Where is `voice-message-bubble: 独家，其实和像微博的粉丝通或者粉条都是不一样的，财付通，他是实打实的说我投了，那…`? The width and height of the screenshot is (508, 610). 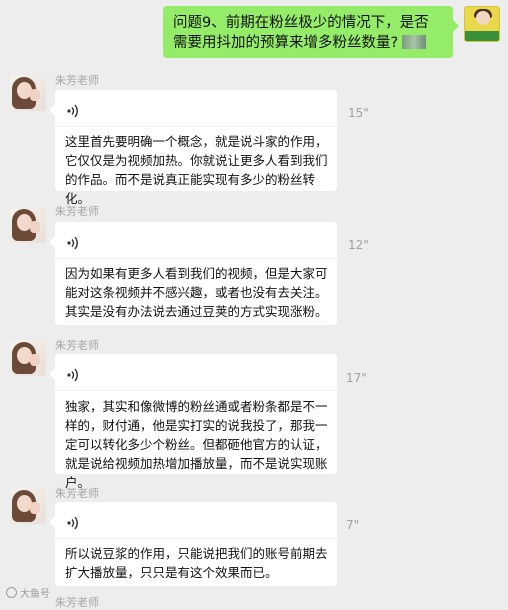
voice-message-bubble: 独家，其实和像微博的粉丝通或者粉条都是不一样的，财付通，他是实打实的说我投了，那… is located at coordinates (193, 422).